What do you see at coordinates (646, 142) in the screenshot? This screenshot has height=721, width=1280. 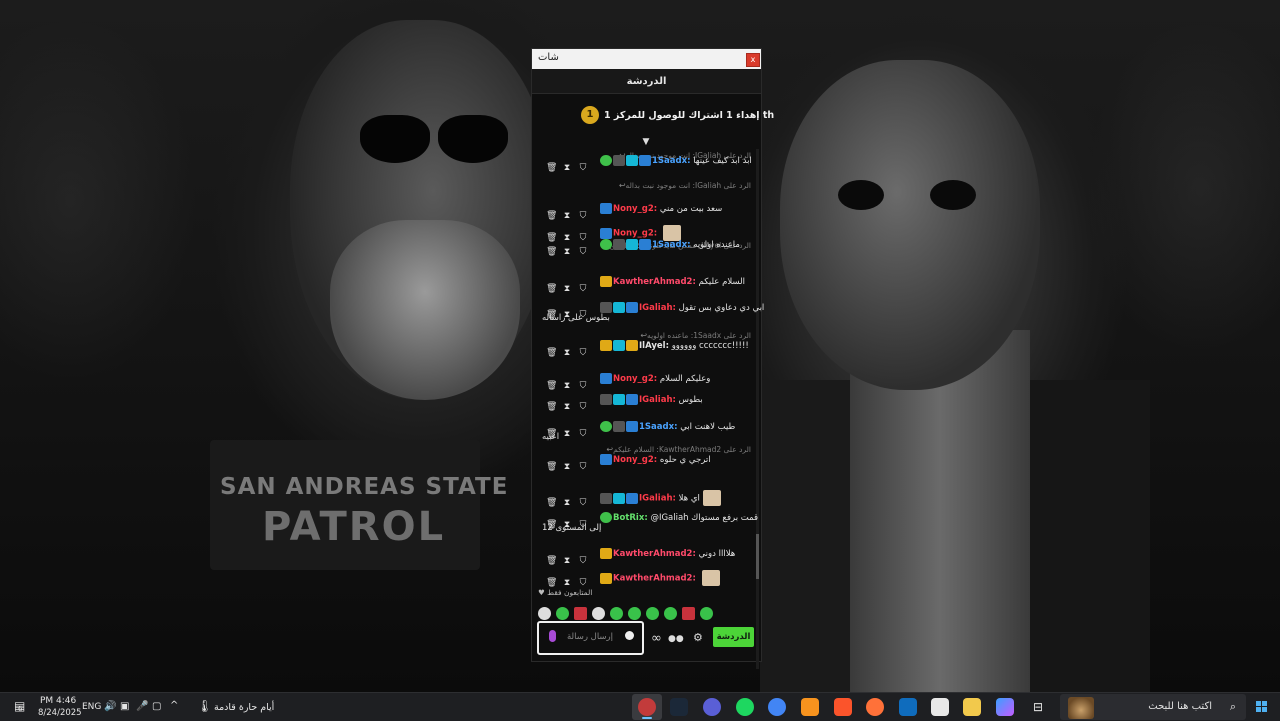 I see `scroll-down-icon: ▼` at bounding box center [646, 142].